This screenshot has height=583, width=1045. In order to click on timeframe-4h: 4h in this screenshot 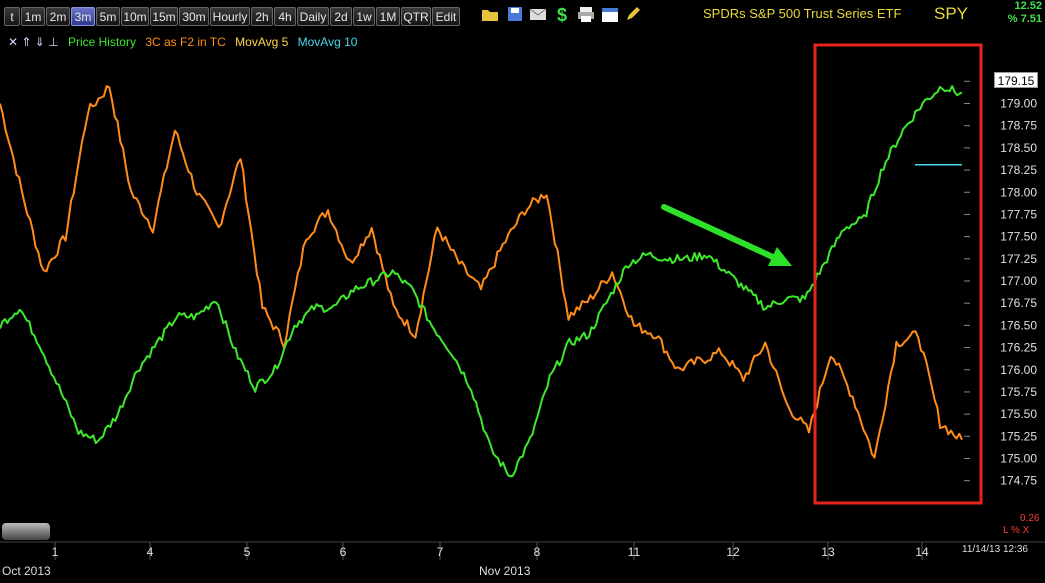, I will do `click(285, 16)`.